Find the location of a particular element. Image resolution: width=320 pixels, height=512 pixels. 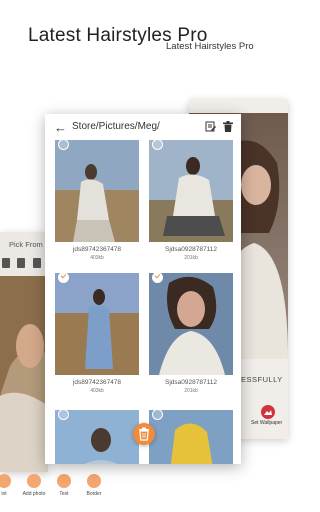

toolbar: ← Store/Pictures/Meg/ is located at coordinates (143, 127).